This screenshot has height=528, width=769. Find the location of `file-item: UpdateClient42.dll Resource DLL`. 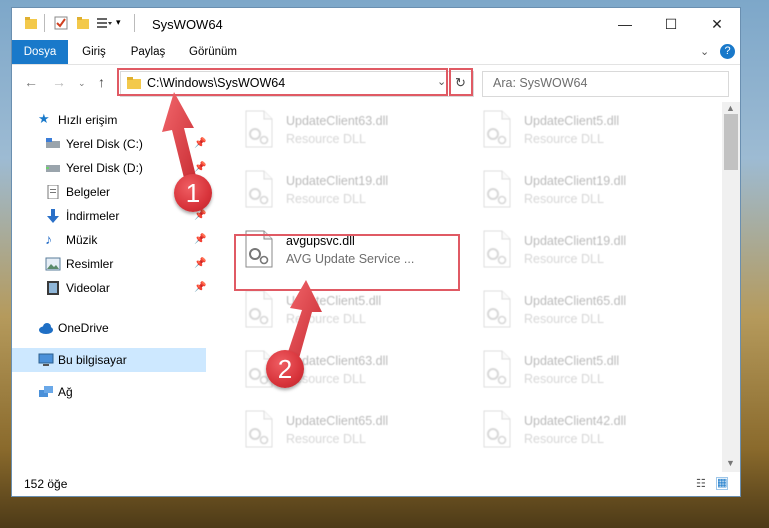

file-item: UpdateClient42.dll Resource DLL is located at coordinates (580, 431).